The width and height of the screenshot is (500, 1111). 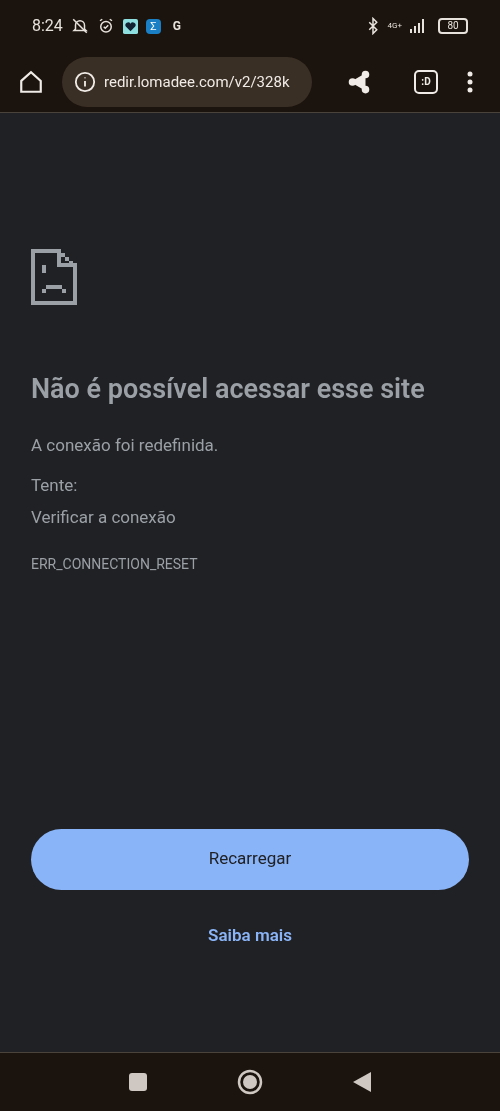 What do you see at coordinates (250, 1082) in the screenshot?
I see `home-nav-button` at bounding box center [250, 1082].